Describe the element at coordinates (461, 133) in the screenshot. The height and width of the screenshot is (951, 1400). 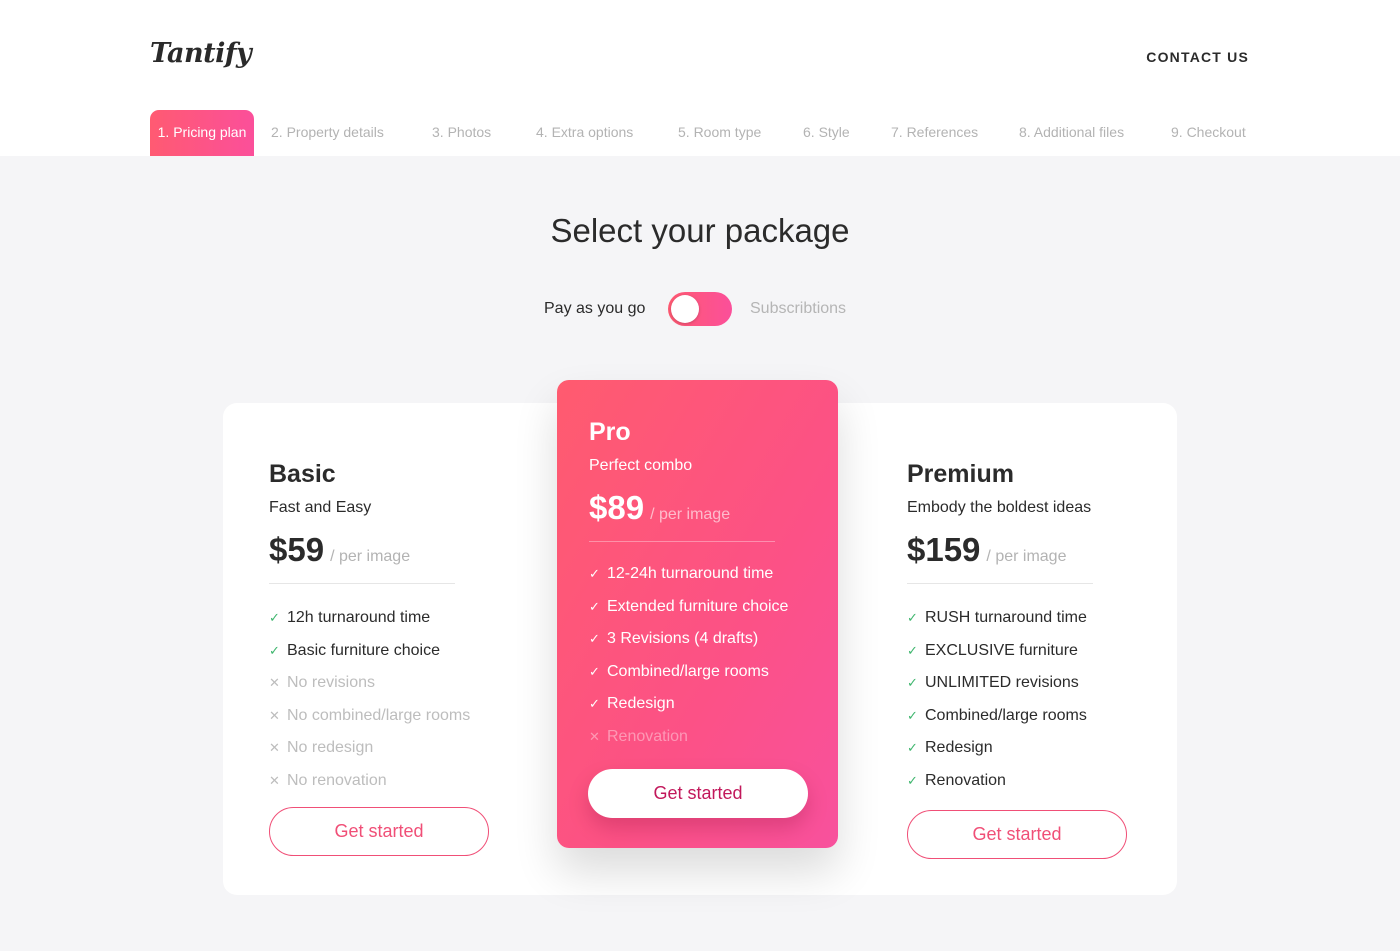
I see `step-photos: 3. Photos` at that location.